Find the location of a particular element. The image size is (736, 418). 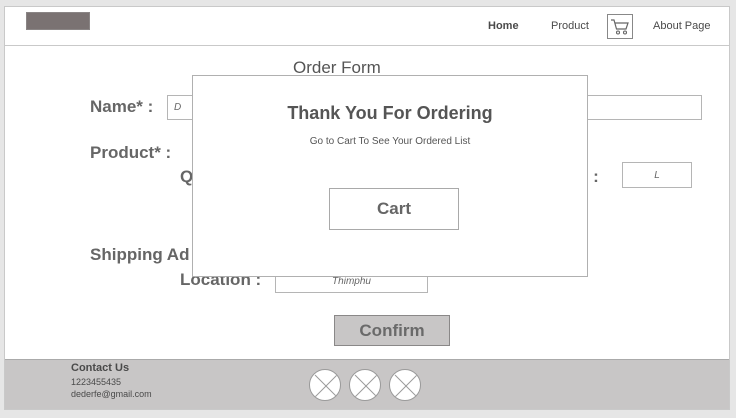

footer: Contact Us 1223455435 dederfe@gmail.com is located at coordinates (367, 384).